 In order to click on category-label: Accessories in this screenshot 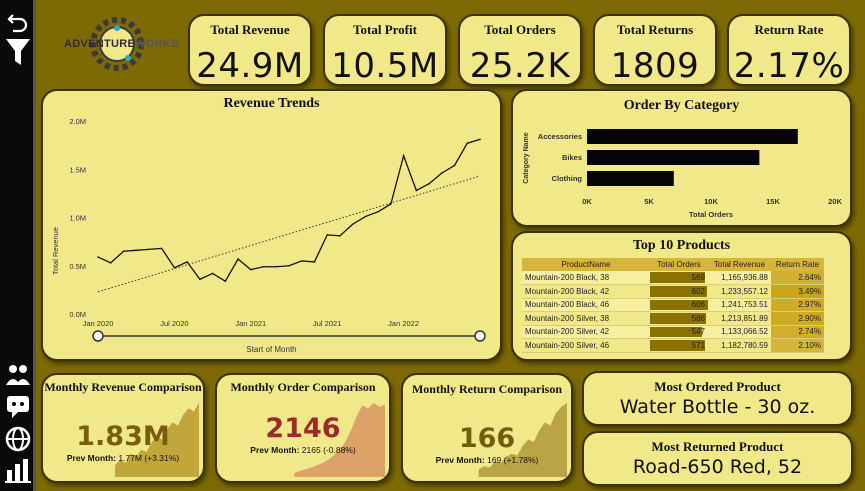, I will do `click(560, 136)`.